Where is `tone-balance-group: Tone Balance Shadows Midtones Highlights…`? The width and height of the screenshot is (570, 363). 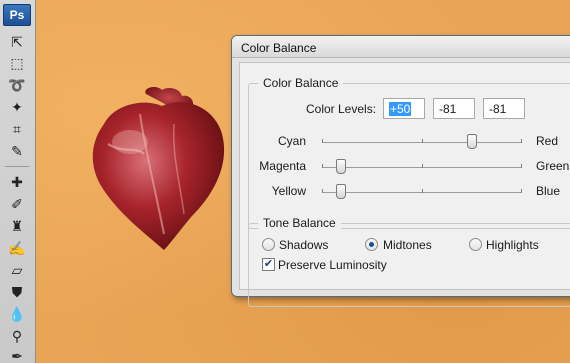 tone-balance-group: Tone Balance Shadows Midtones Highlights… is located at coordinates (409, 261).